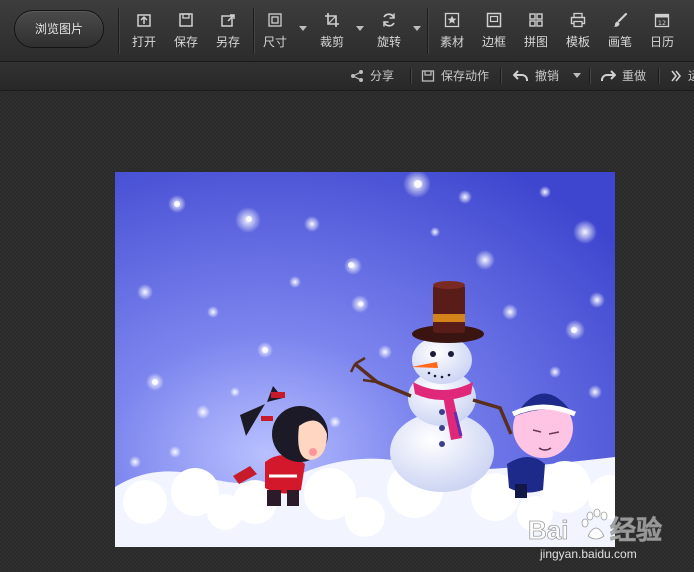 The width and height of the screenshot is (694, 572). I want to click on undo-button: 撤销, so click(536, 76).